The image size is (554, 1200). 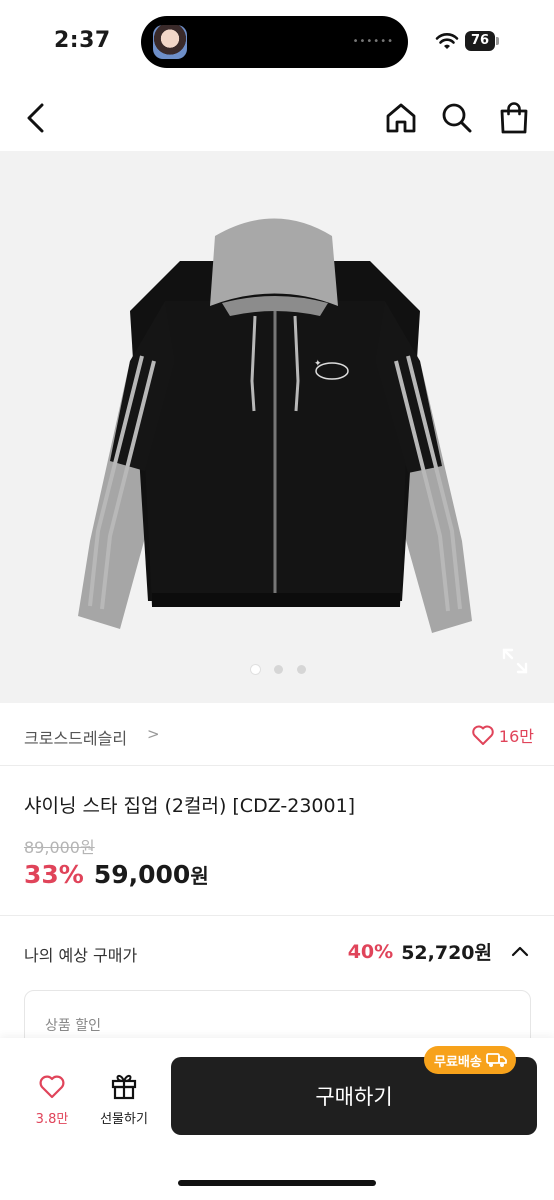 What do you see at coordinates (199, 876) in the screenshot?
I see `sale-price-unit: 원` at bounding box center [199, 876].